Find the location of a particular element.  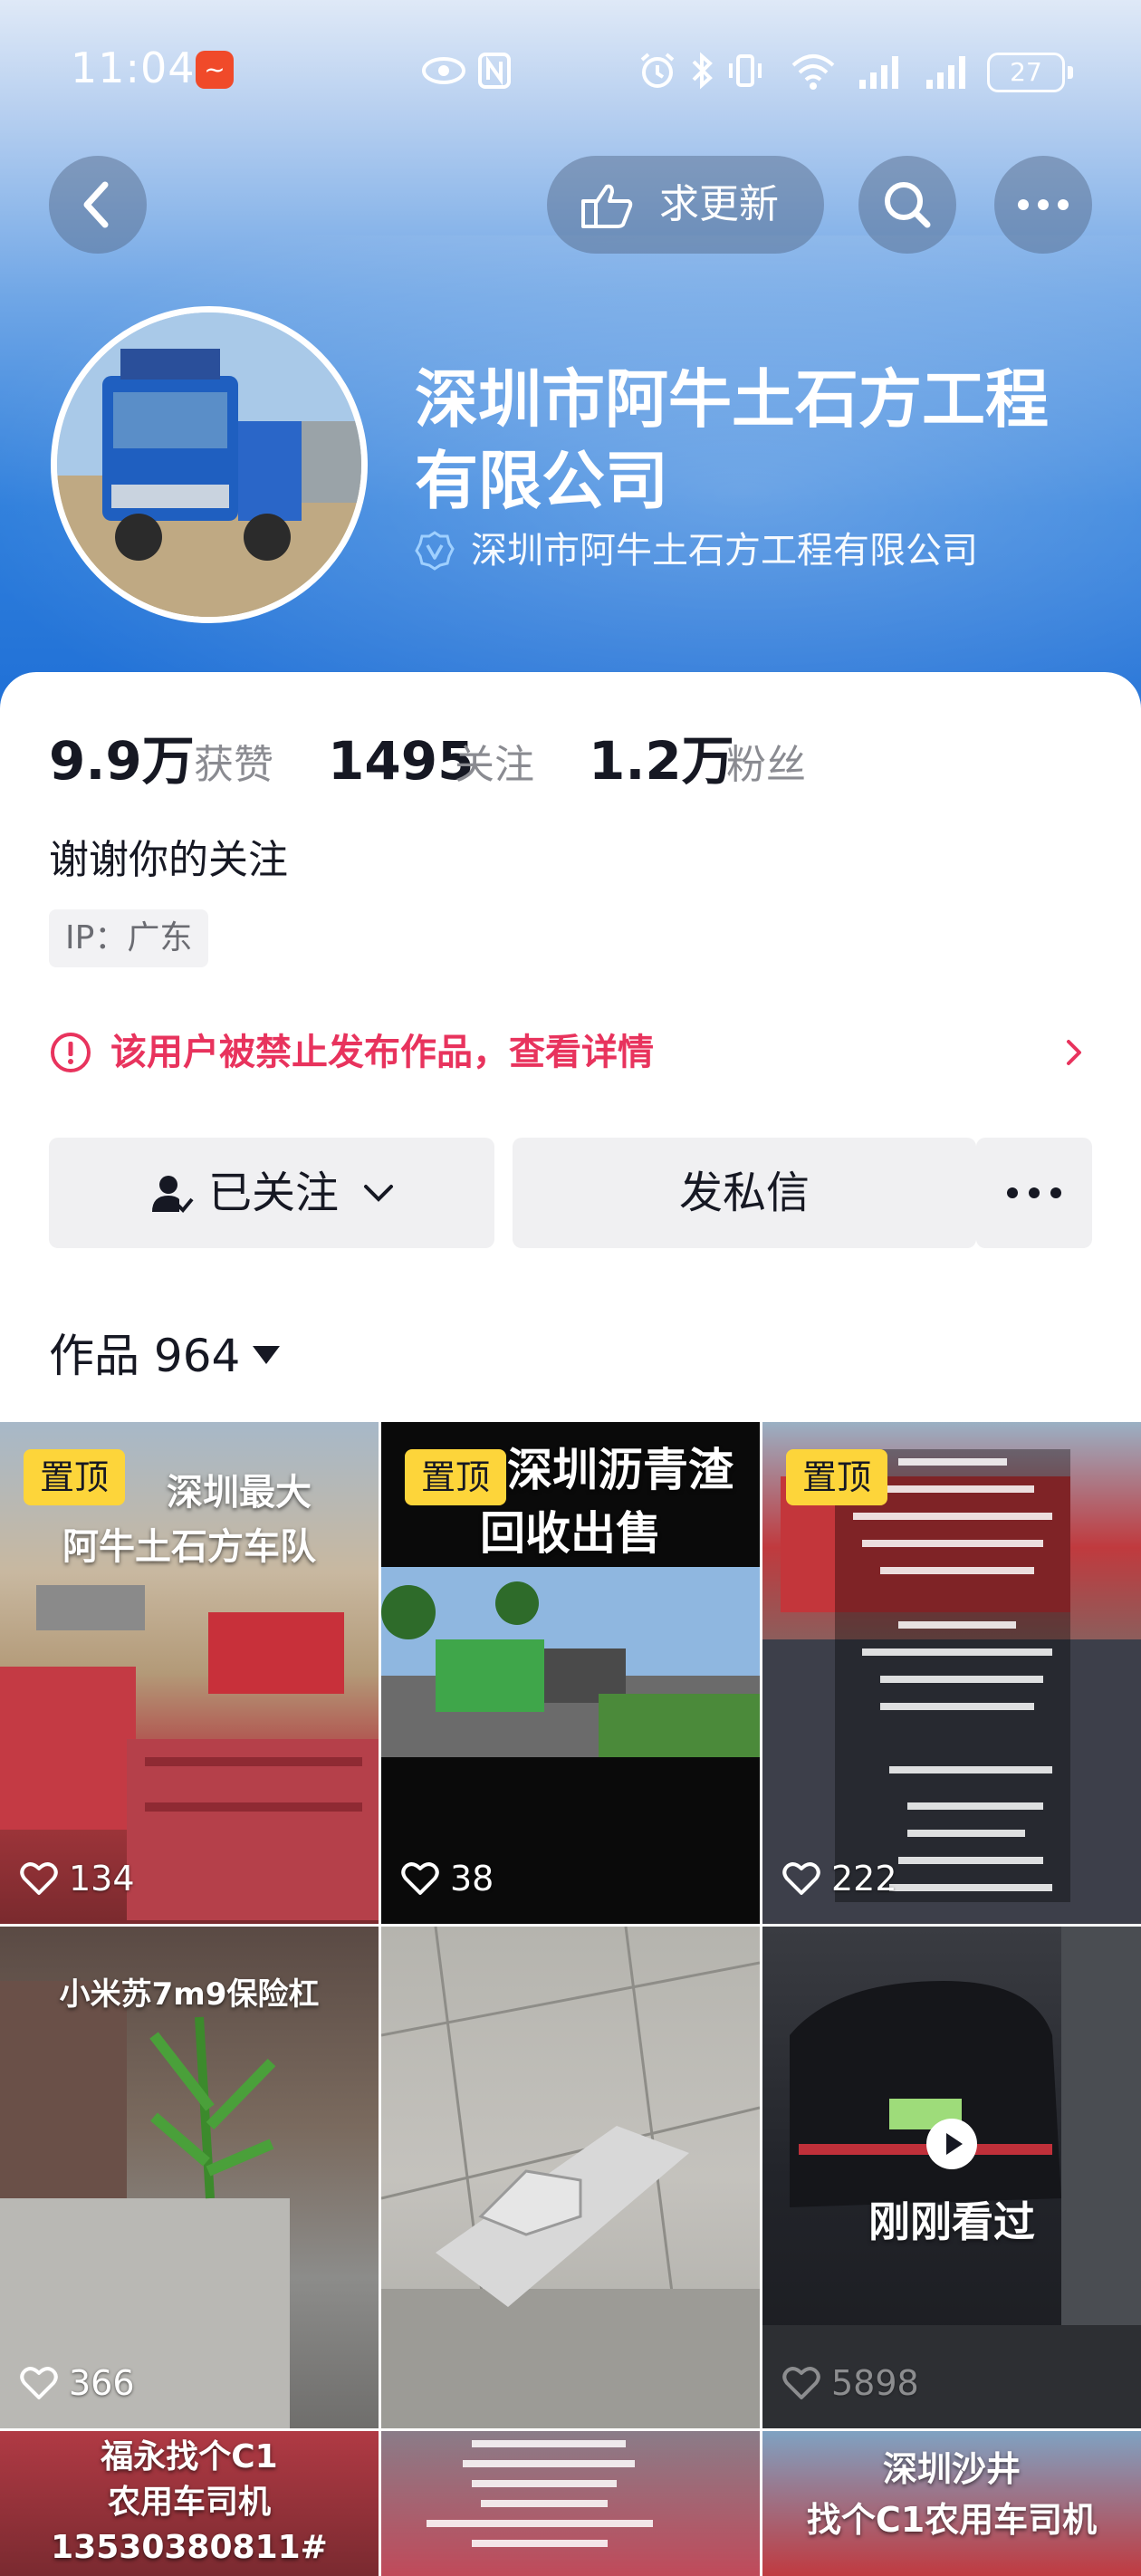

video-tile: 深圳沙井 找个C1农用车司机 is located at coordinates (952, 2503).